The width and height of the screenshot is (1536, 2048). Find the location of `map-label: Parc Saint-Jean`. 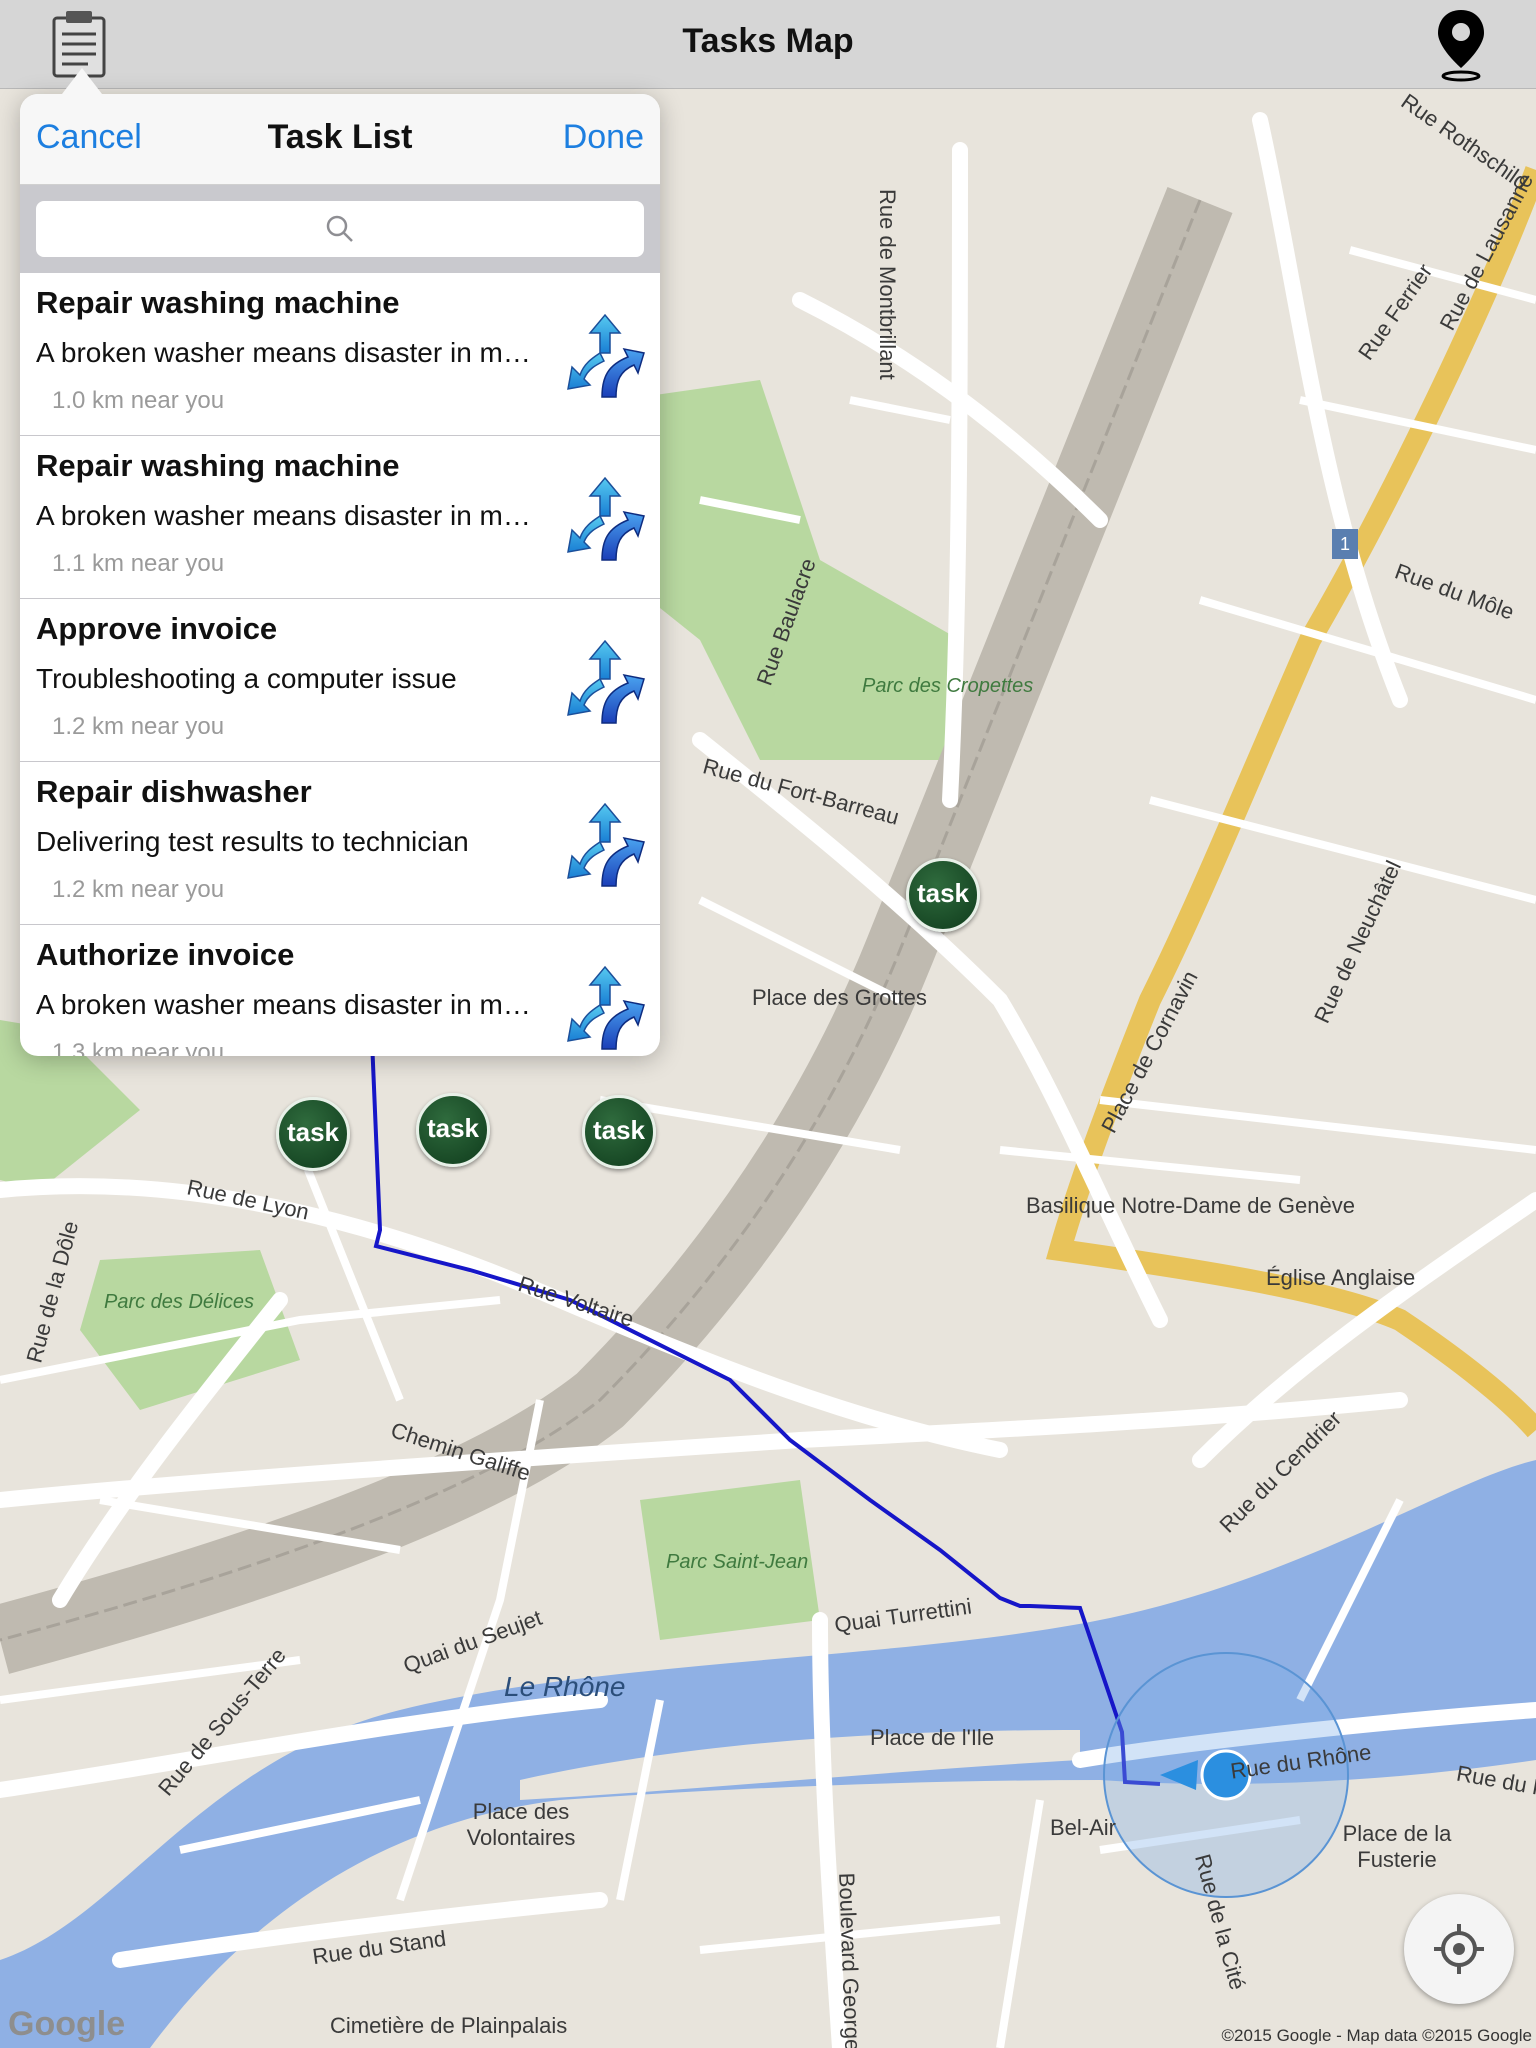

map-label: Parc Saint-Jean is located at coordinates (737, 1562).